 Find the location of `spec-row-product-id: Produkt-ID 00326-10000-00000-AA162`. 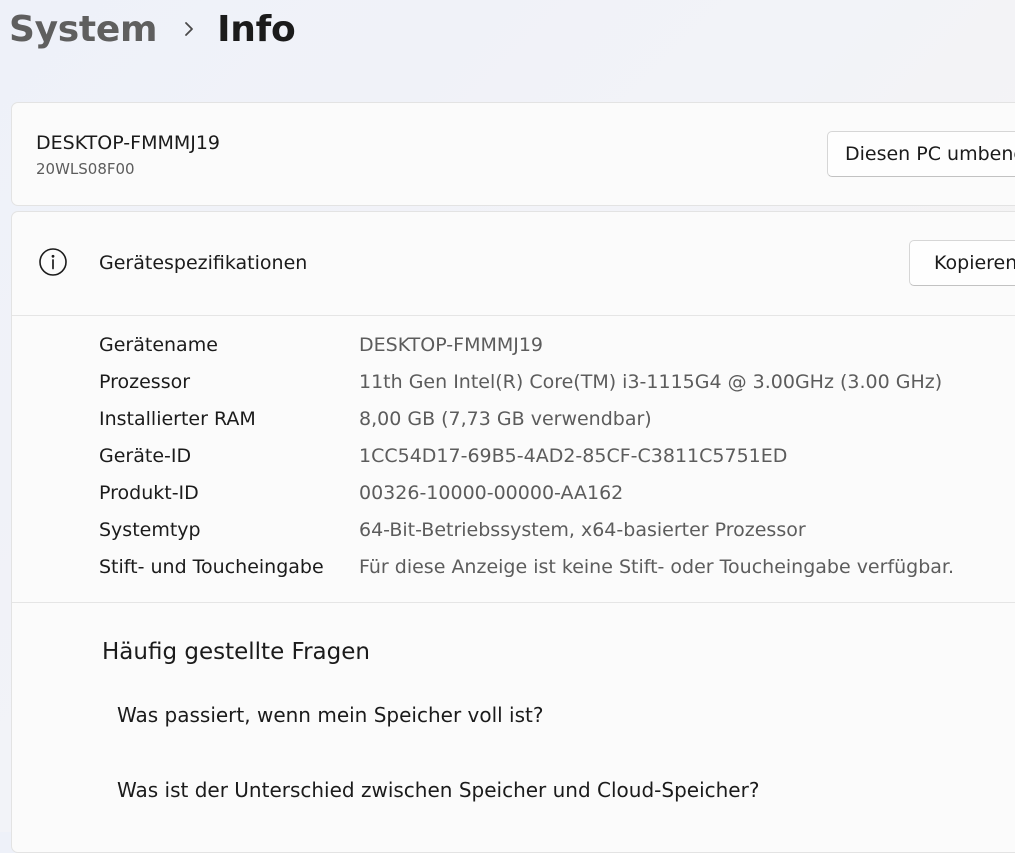

spec-row-product-id: Produkt-ID 00326-10000-00000-AA162 is located at coordinates (557, 494).